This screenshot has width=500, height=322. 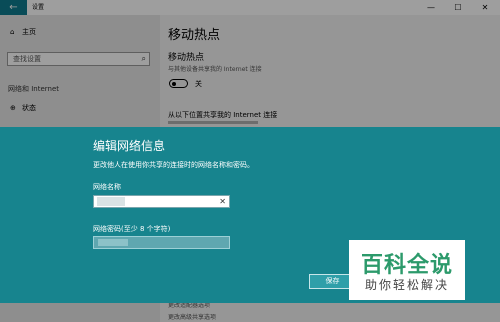 What do you see at coordinates (132, 229) in the screenshot?
I see `network-password-label: 网络密码(至少 8 个字符)` at bounding box center [132, 229].